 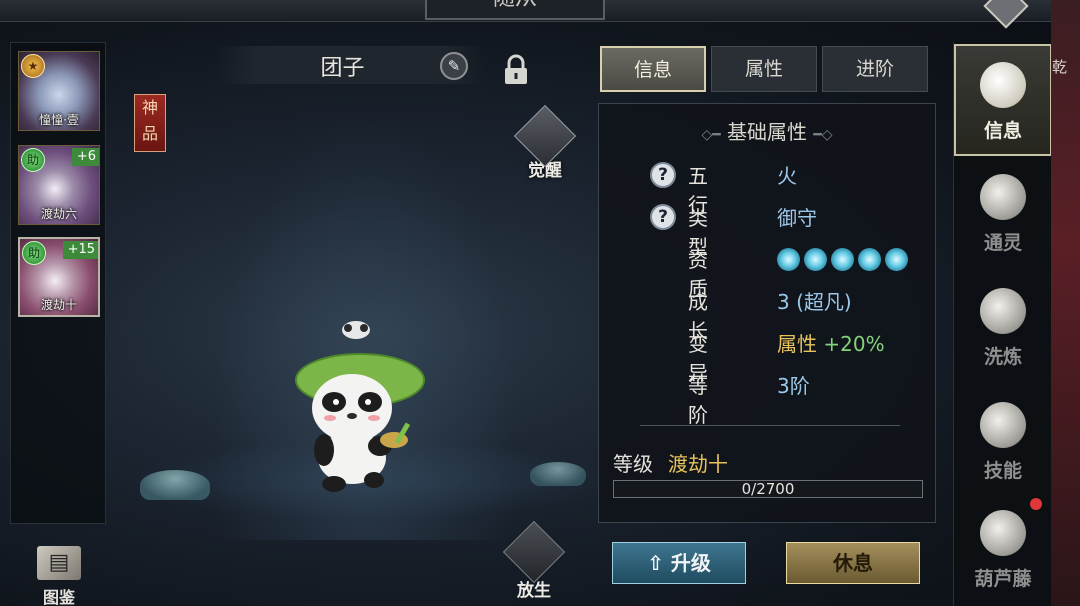 What do you see at coordinates (59, 120) in the screenshot?
I see `pet-card-name: 憧憧·壹` at bounding box center [59, 120].